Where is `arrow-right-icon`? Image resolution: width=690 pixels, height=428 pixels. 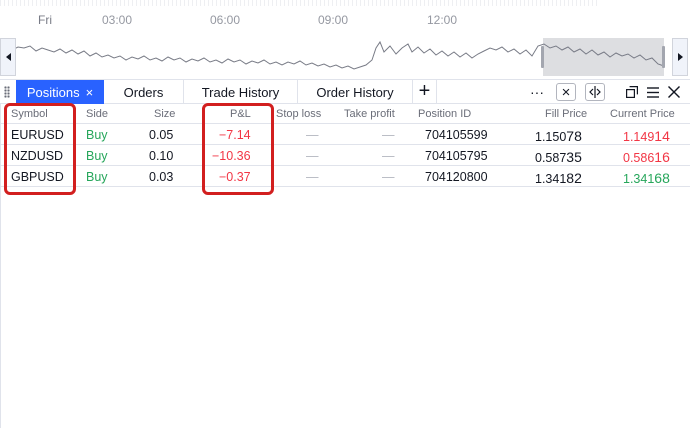
arrow-right-icon is located at coordinates (680, 57).